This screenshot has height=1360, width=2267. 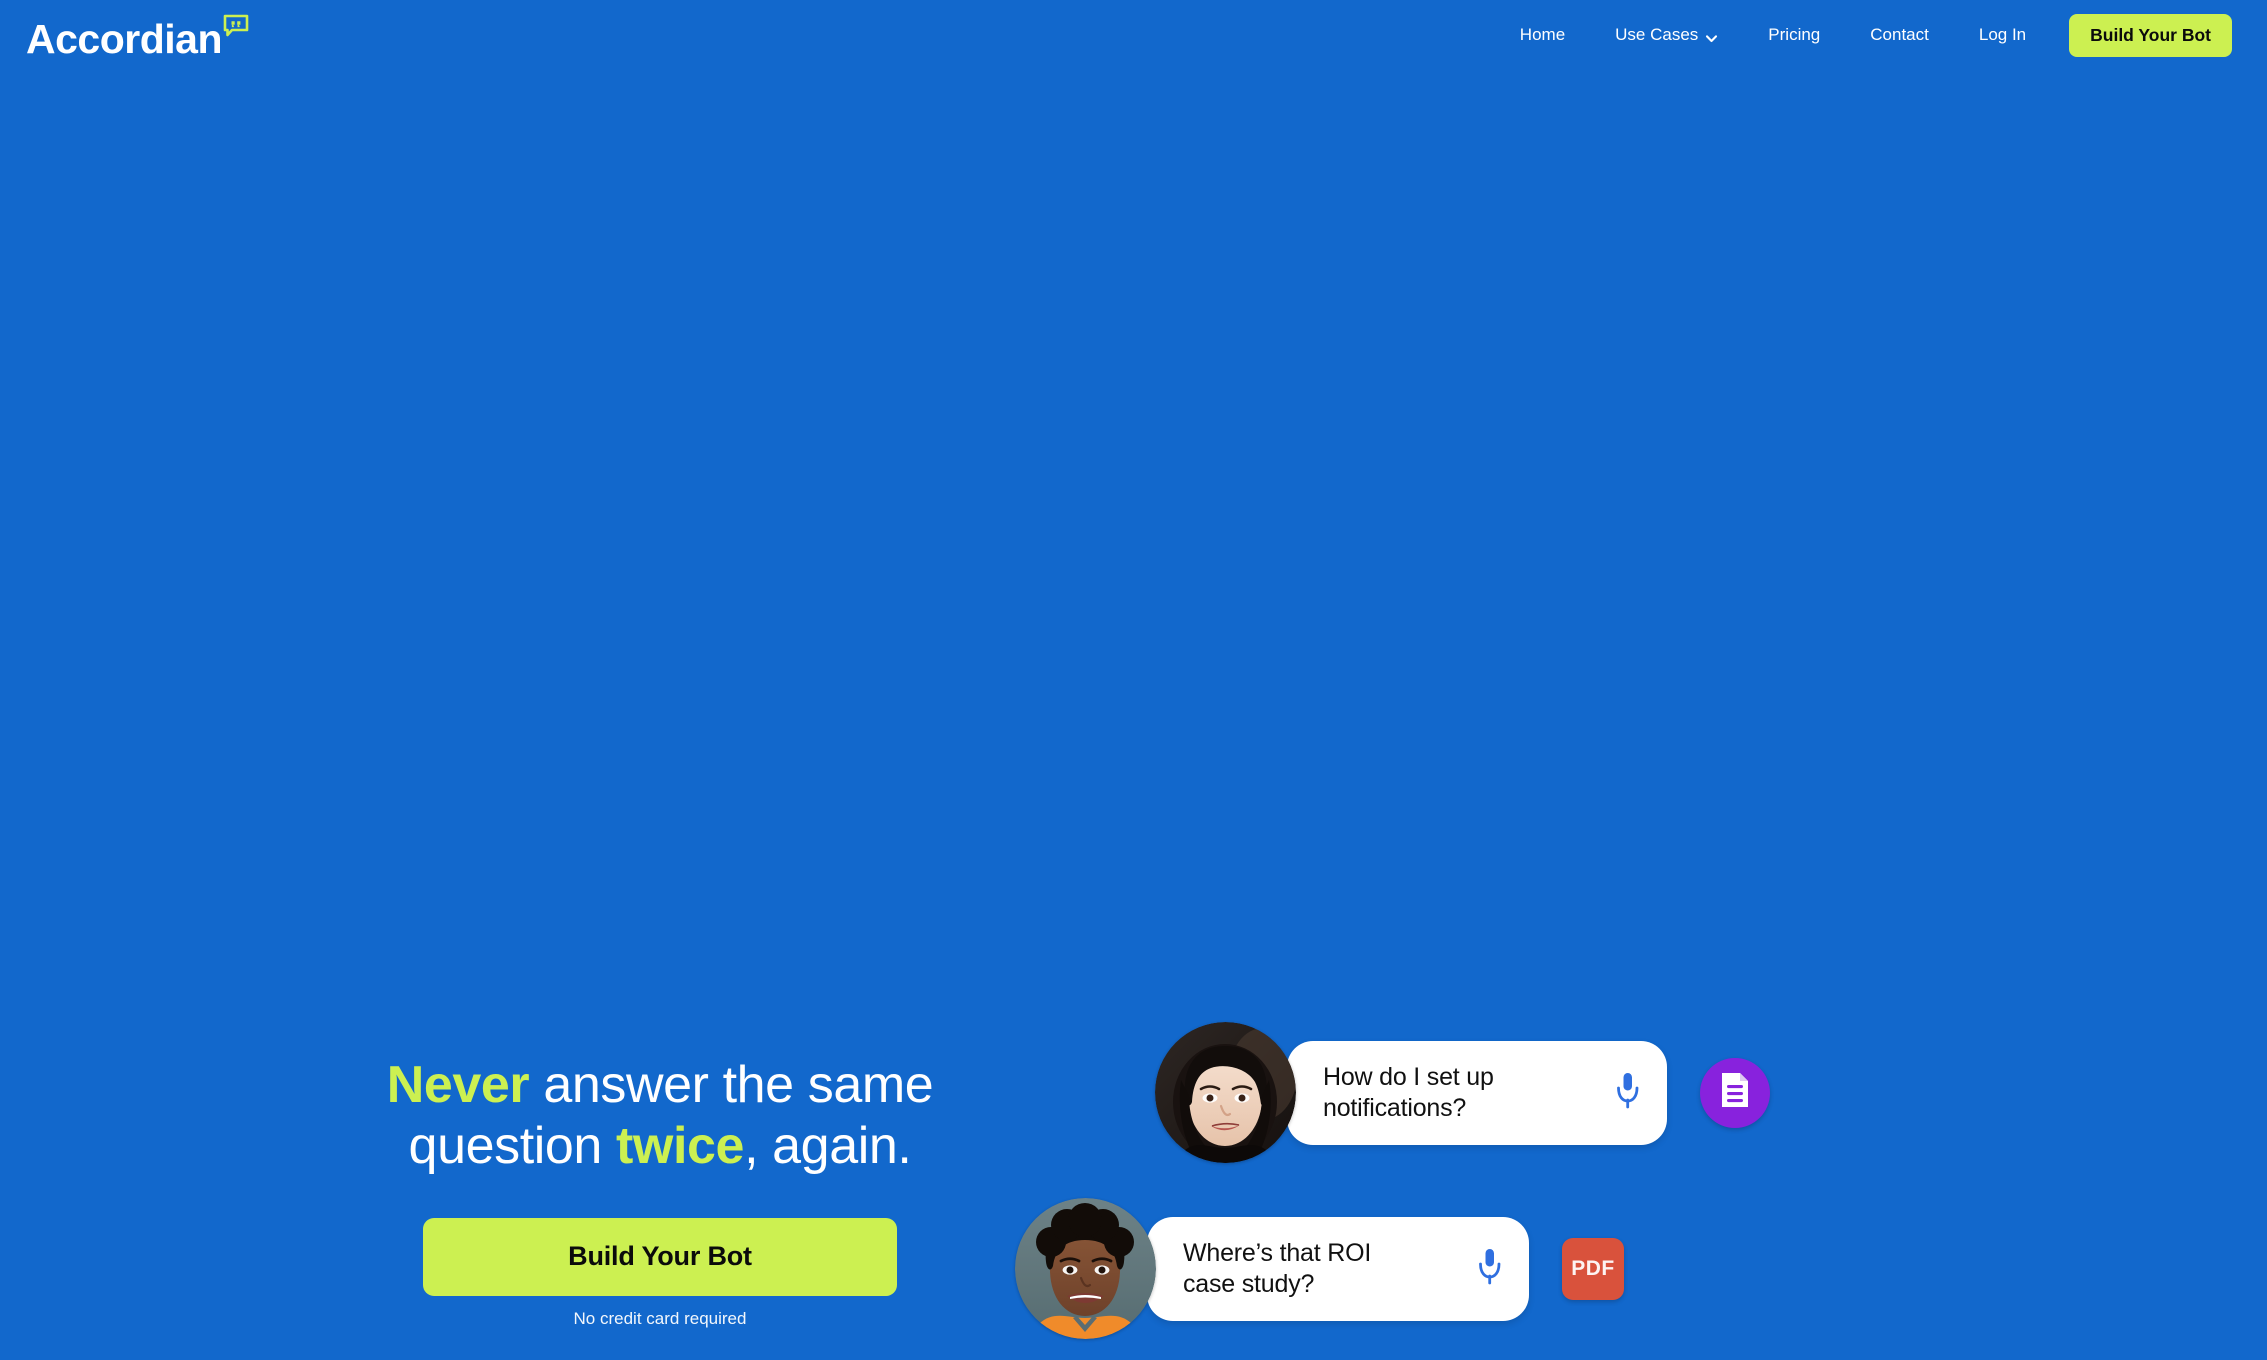 What do you see at coordinates (236, 28) in the screenshot?
I see `speech-bubble-quote-icon` at bounding box center [236, 28].